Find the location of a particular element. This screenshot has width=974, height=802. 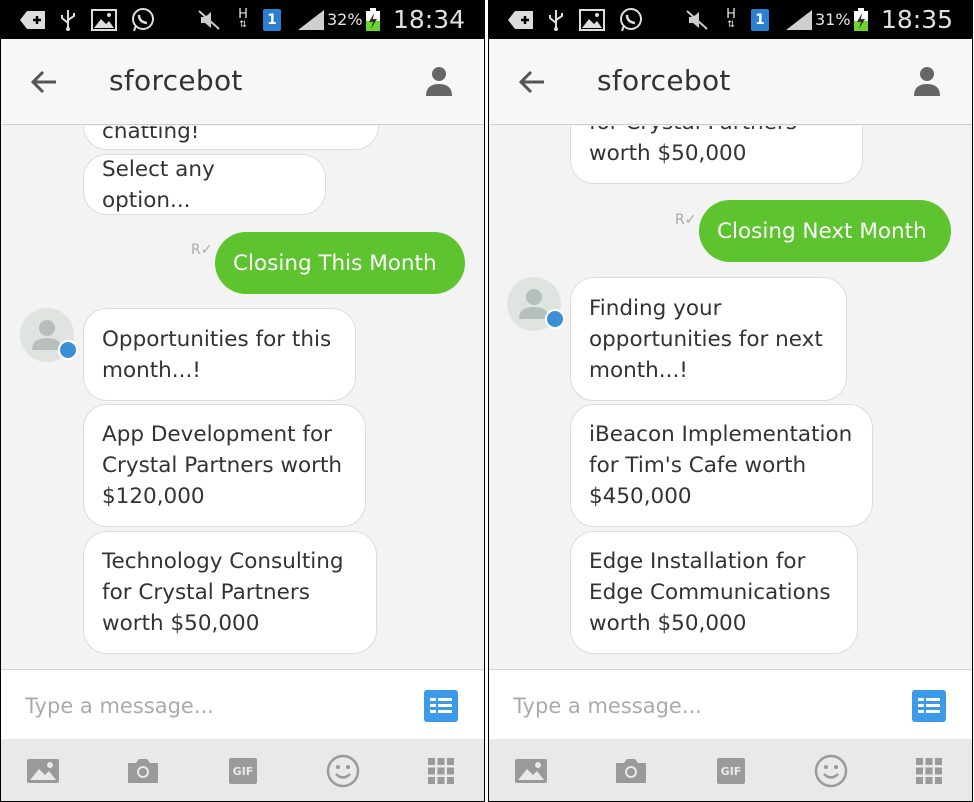

outgoing-message: Closing Next Month is located at coordinates (825, 231).